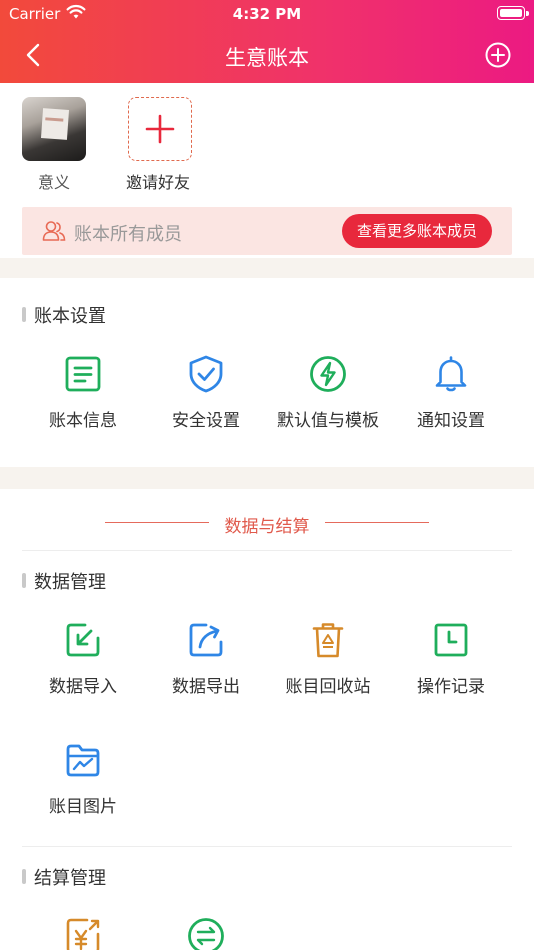 This screenshot has height=950, width=534. I want to click on ledger-images-label: 账目图片, so click(83, 807).